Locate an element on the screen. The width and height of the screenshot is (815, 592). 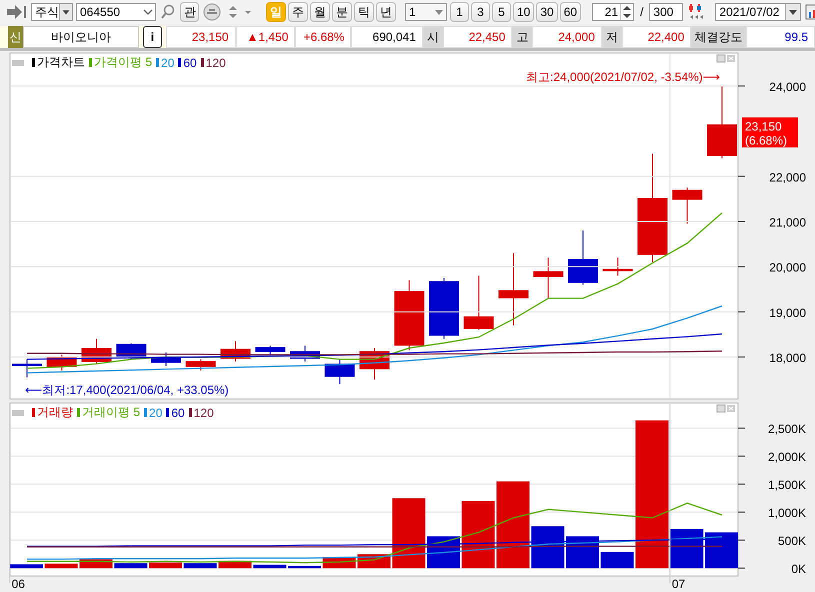
volume-axis-label: 0K is located at coordinates (798, 569).